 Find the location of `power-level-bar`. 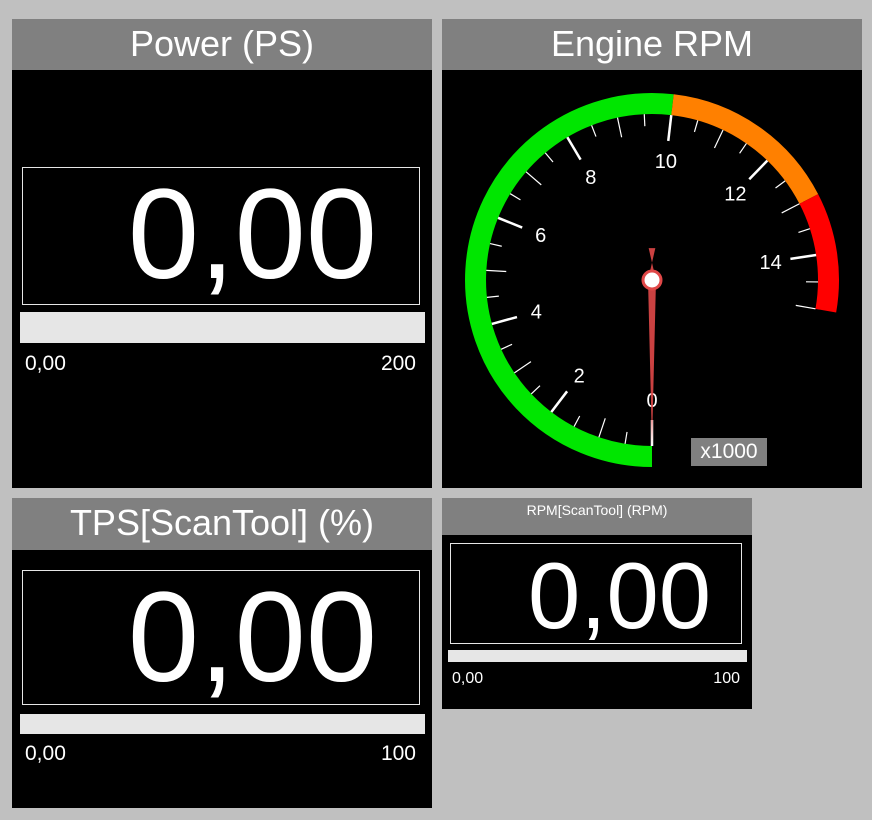

power-level-bar is located at coordinates (222, 327).